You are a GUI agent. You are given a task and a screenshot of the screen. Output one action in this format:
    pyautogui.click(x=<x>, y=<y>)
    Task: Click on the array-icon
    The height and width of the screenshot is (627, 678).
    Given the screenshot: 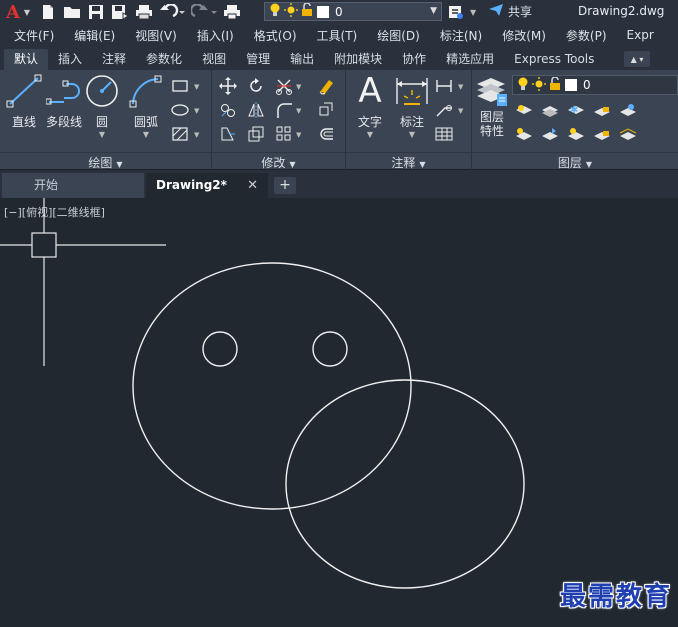 What is the action you would take?
    pyautogui.click(x=284, y=134)
    